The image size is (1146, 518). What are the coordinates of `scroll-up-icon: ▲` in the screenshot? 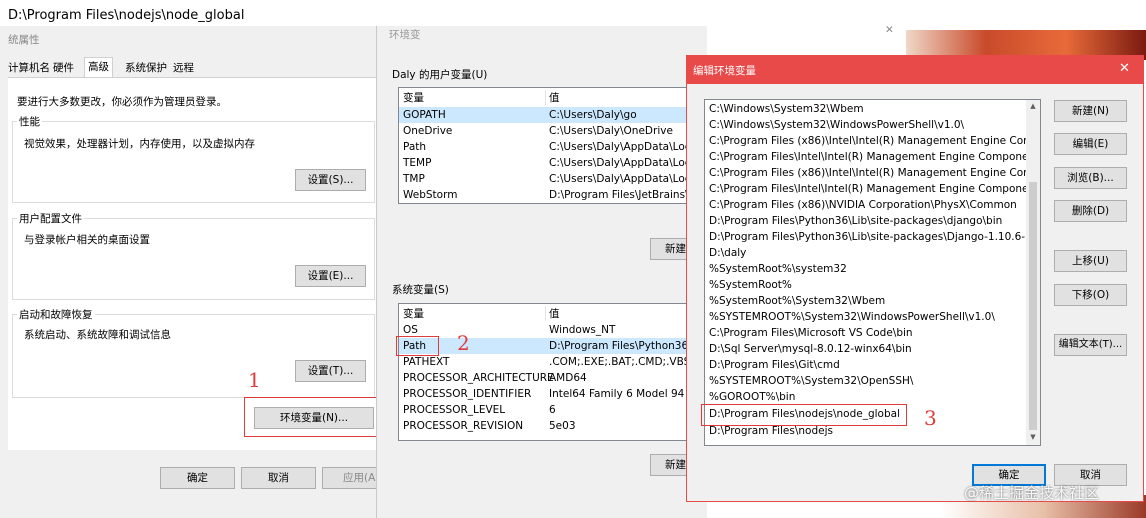 It's located at (1033, 106).